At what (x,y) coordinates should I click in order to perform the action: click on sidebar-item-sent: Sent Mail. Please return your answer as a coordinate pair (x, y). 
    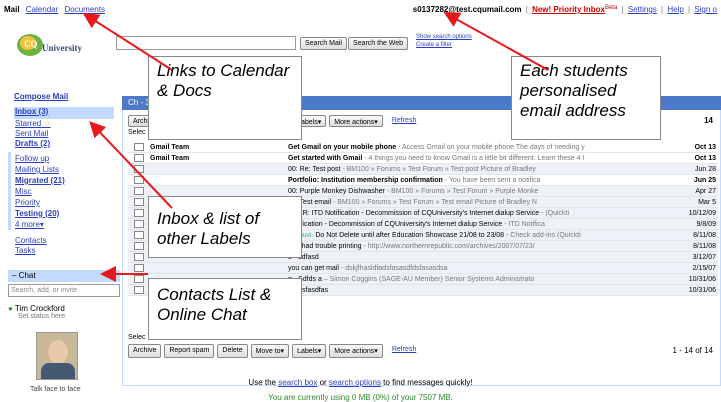
    Looking at the image, I should click on (31, 133).